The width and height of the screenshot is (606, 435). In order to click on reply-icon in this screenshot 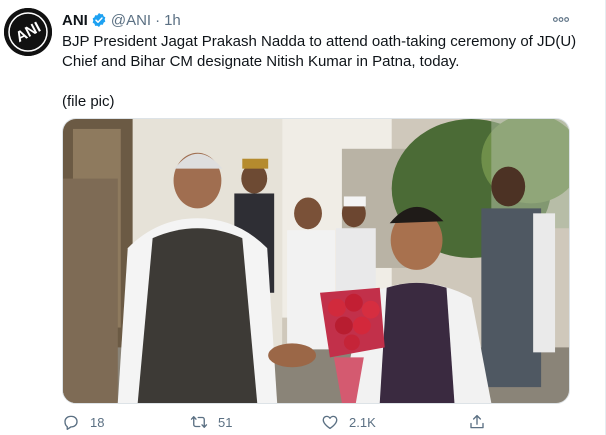, I will do `click(71, 422)`.